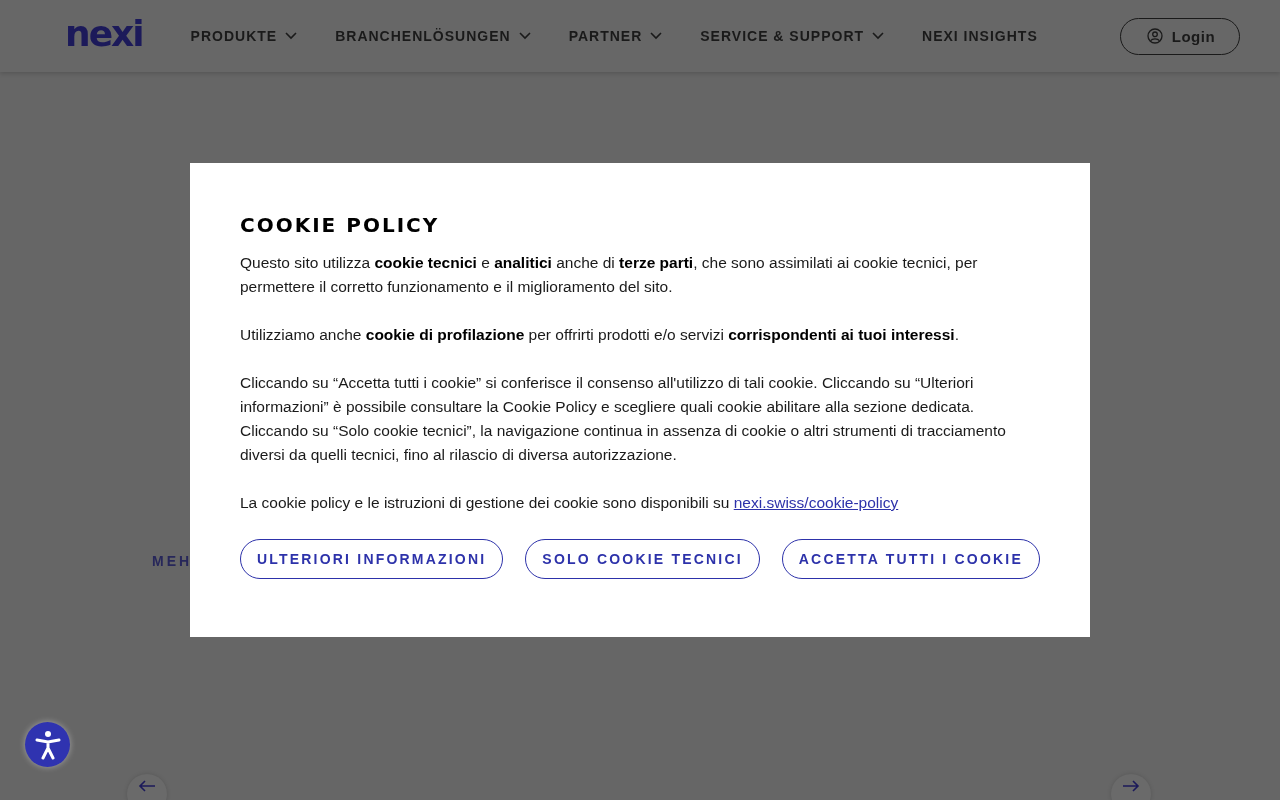 The width and height of the screenshot is (1280, 800). I want to click on dialog-paragraph: Utilizziamo anche cookie di profilazione per offrirti prodotti e/o servizi corrispondenti ai tuoi interessi., so click(600, 335).